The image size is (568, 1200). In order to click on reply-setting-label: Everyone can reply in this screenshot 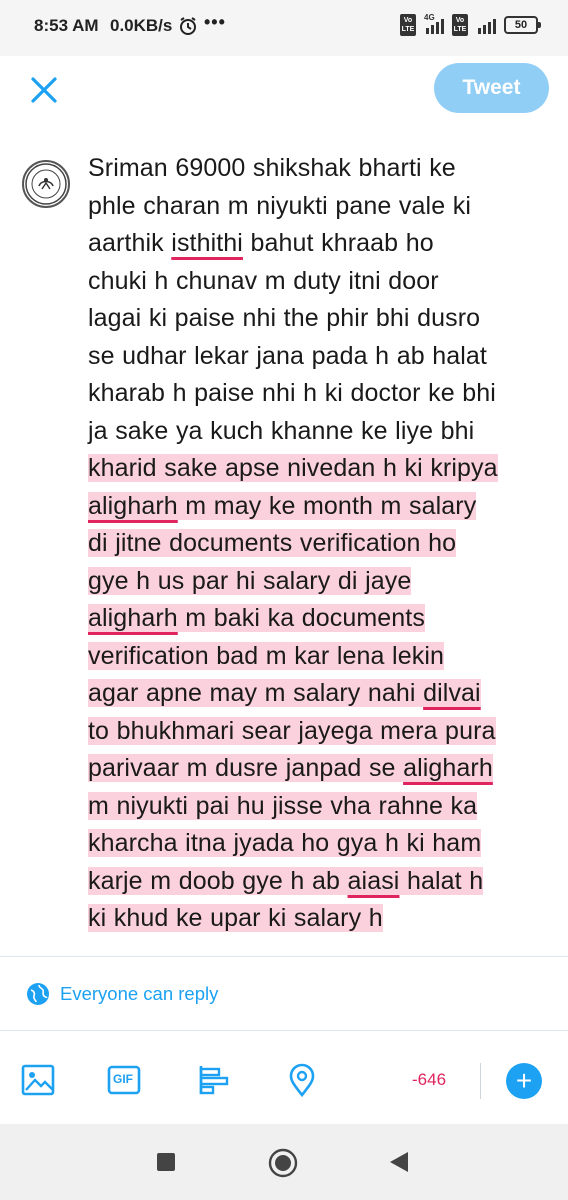, I will do `click(139, 993)`.